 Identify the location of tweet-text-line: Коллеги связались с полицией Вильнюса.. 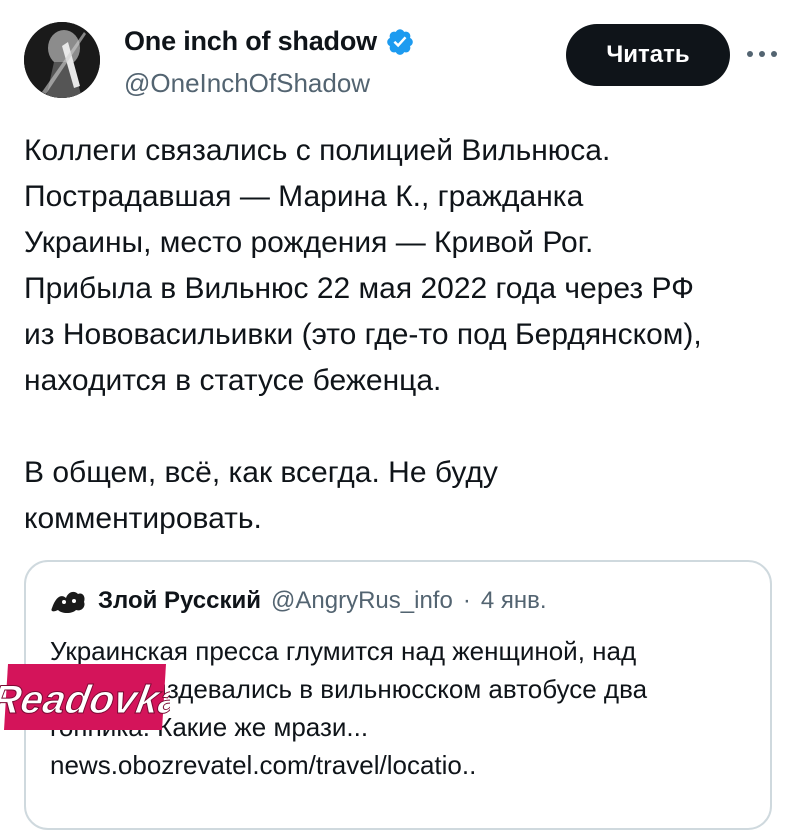
(317, 150).